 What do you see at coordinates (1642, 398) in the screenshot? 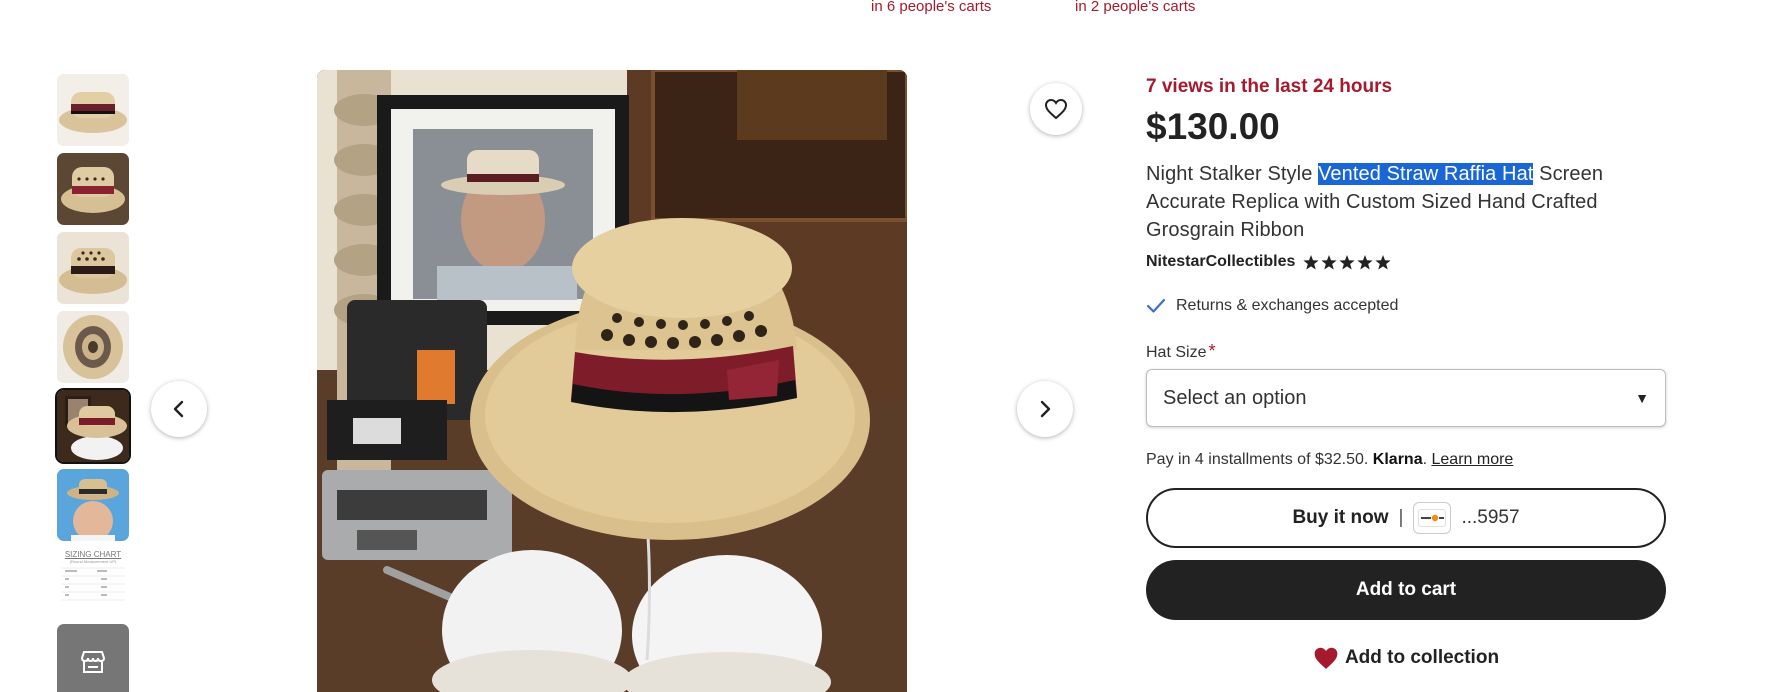
I see `caret-down-icon: ▼` at bounding box center [1642, 398].